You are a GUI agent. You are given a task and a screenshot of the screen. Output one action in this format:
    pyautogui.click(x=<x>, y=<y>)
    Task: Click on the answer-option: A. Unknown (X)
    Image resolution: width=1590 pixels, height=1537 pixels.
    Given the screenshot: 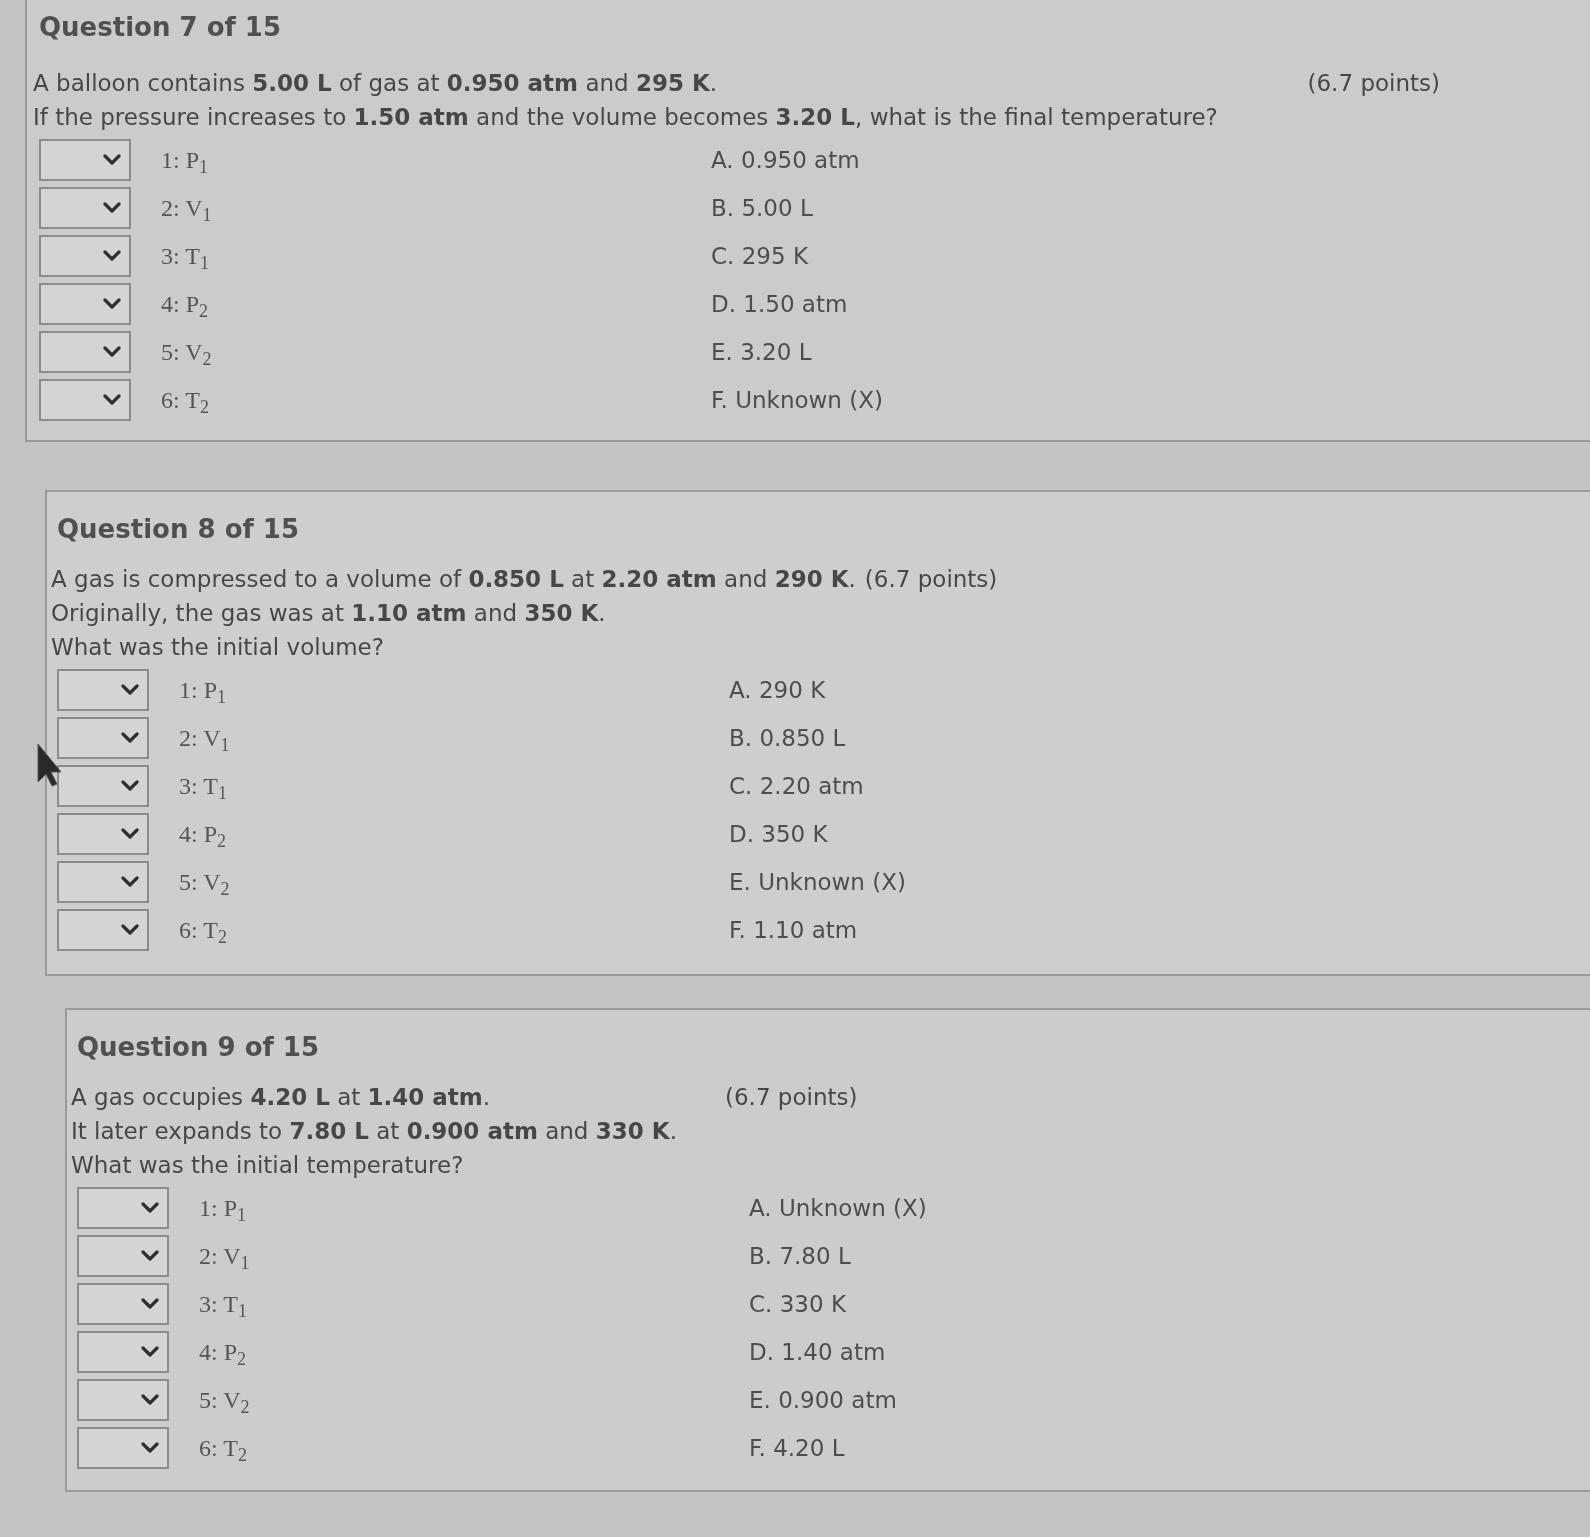 What is the action you would take?
    pyautogui.click(x=838, y=1208)
    